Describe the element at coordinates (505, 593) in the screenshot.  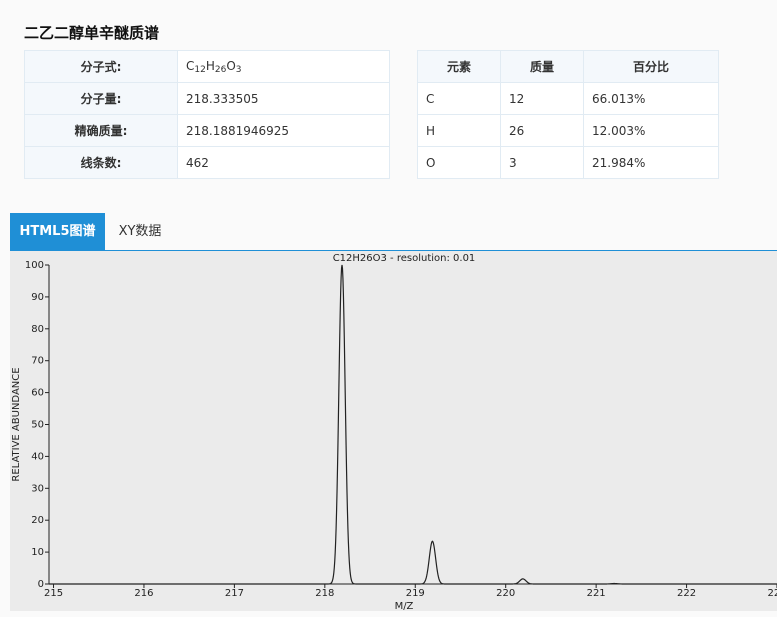
I see `x-tick-label: 220` at that location.